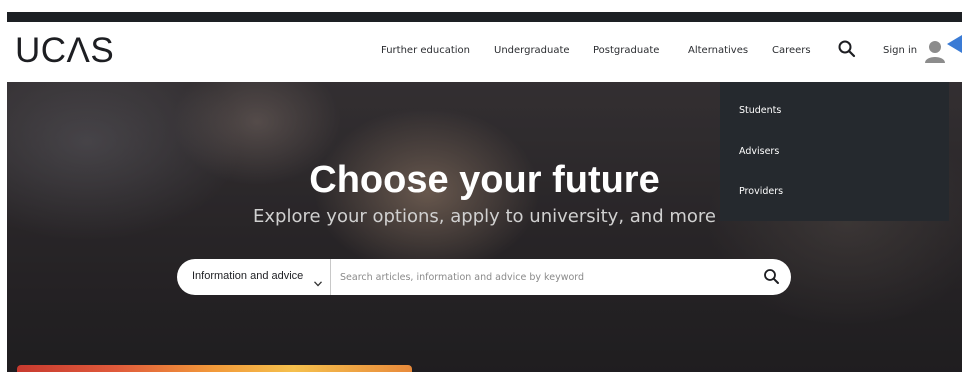  I want to click on search-submit-button, so click(772, 277).